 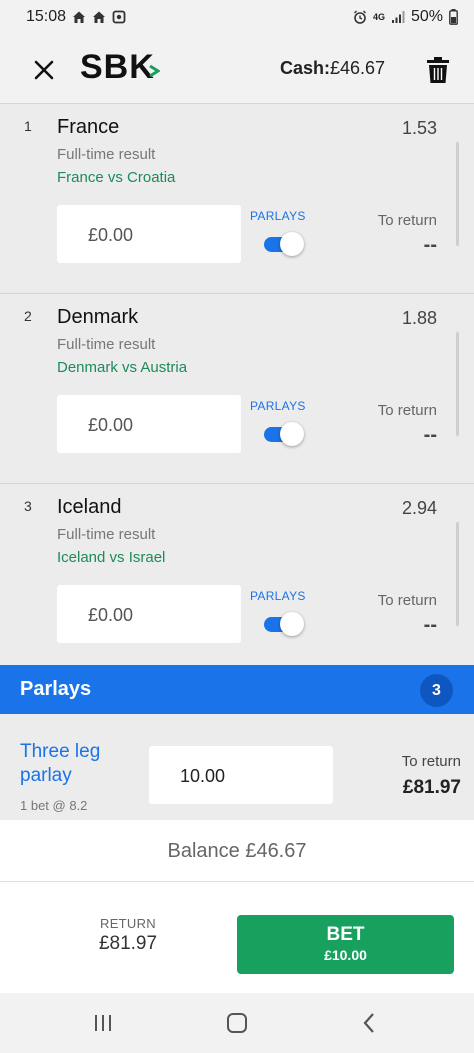 What do you see at coordinates (345, 934) in the screenshot?
I see `bet-button-label: BET` at bounding box center [345, 934].